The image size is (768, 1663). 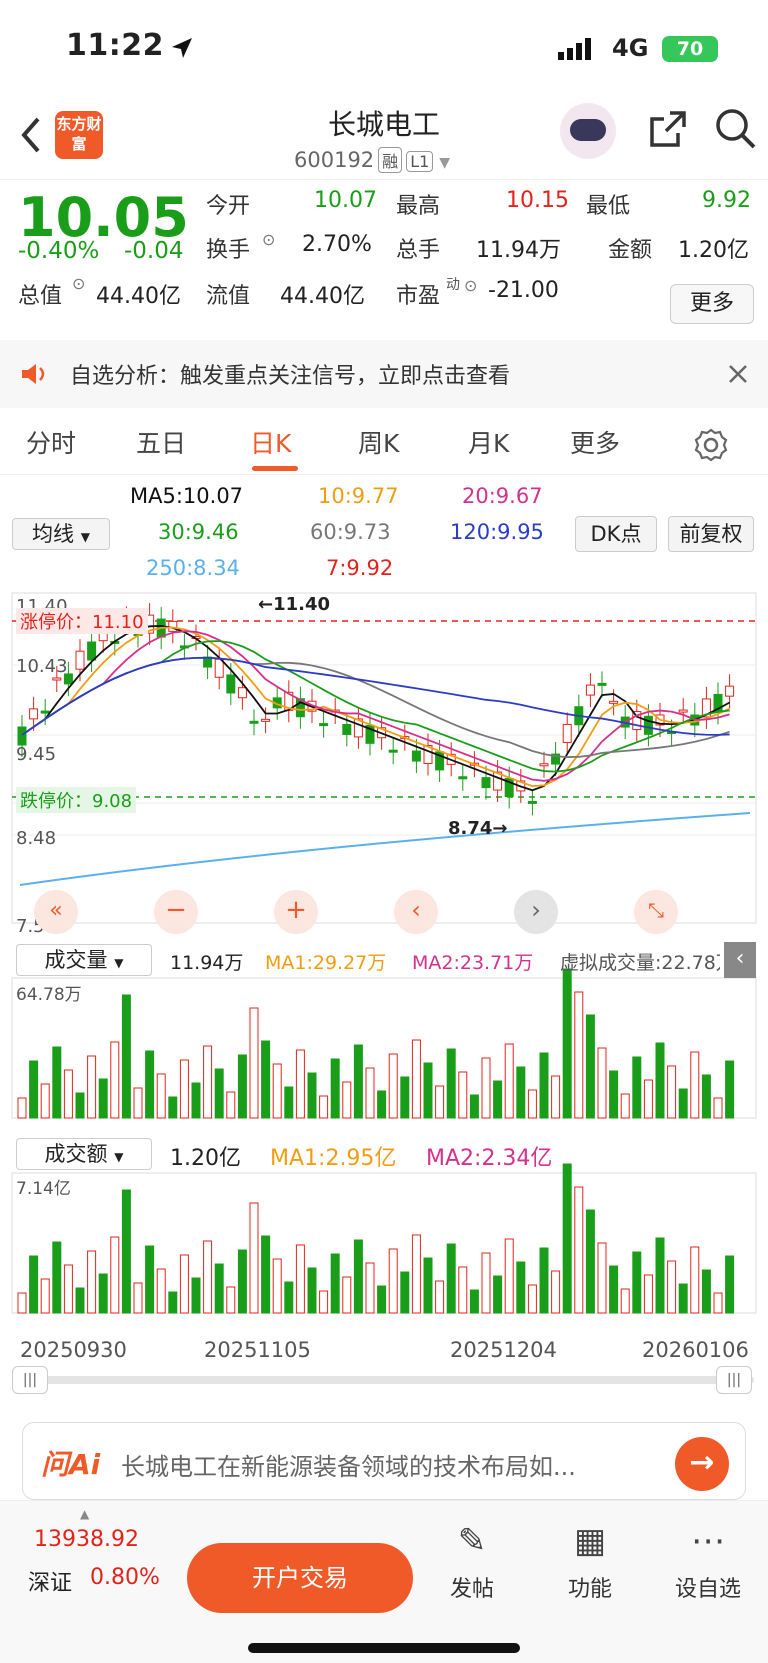 What do you see at coordinates (738, 374) in the screenshot?
I see `close-icon` at bounding box center [738, 374].